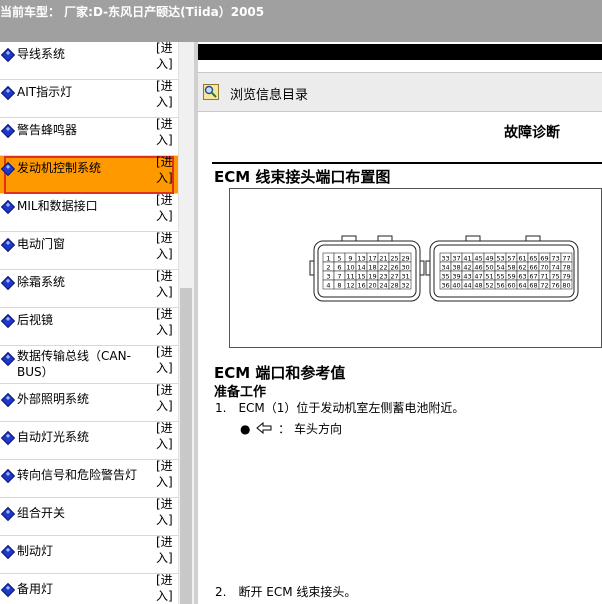  What do you see at coordinates (400, 92) in the screenshot?
I see `browse-toolbar: 浏览信息目录` at bounding box center [400, 92].